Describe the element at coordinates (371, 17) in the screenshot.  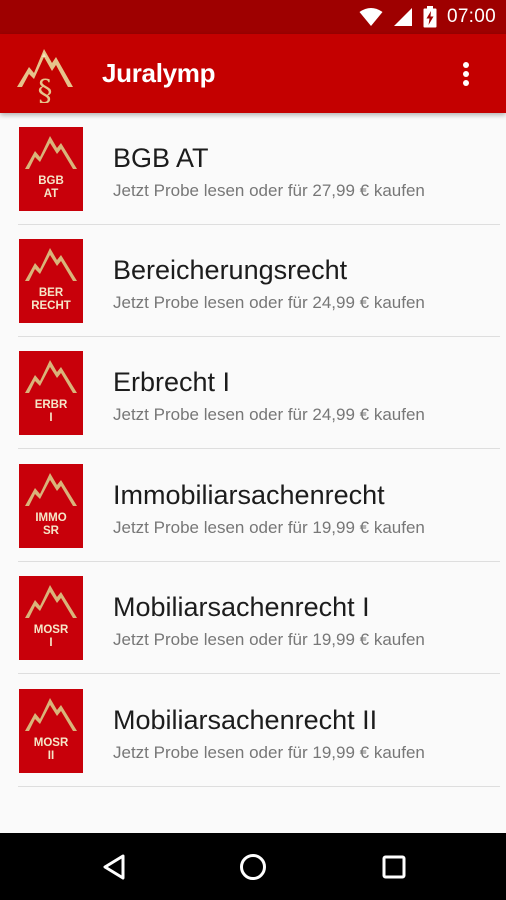
I see `wifi-icon` at that location.